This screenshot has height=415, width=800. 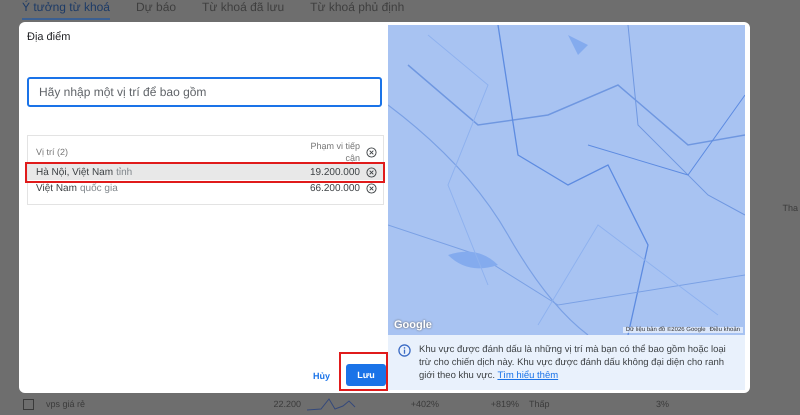 What do you see at coordinates (413, 325) in the screenshot?
I see `map-logo: Google` at bounding box center [413, 325].